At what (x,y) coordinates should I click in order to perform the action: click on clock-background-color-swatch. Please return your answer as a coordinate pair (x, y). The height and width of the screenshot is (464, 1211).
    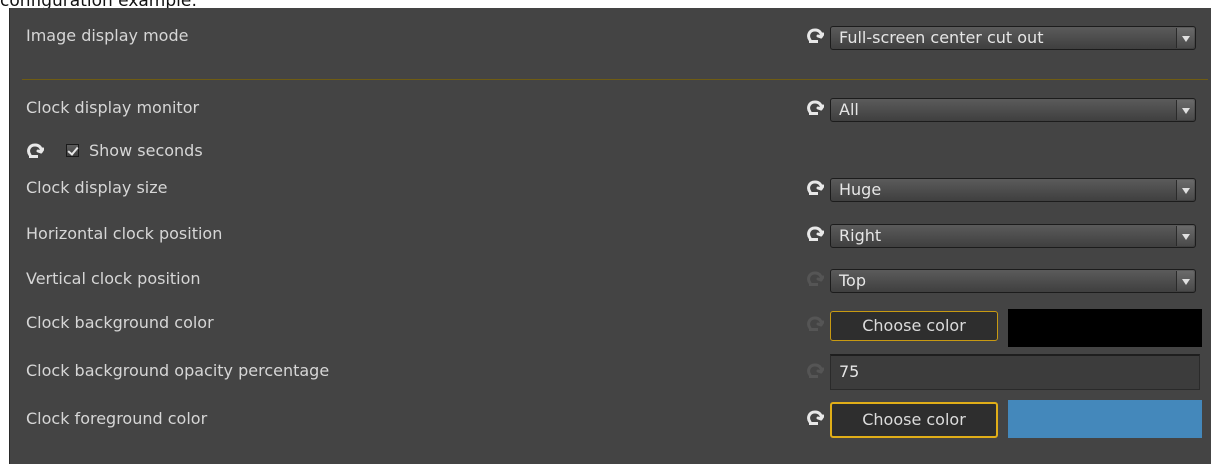
    Looking at the image, I should click on (1105, 328).